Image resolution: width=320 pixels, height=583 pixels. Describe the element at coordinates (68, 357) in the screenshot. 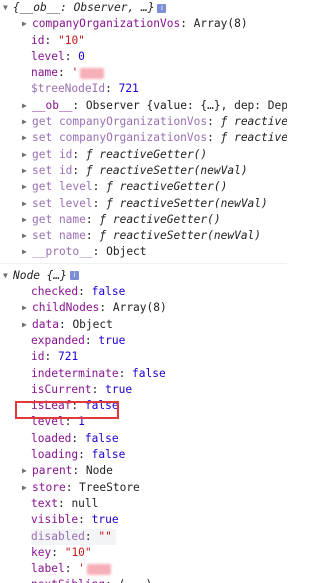

I see `property-value: 721` at that location.